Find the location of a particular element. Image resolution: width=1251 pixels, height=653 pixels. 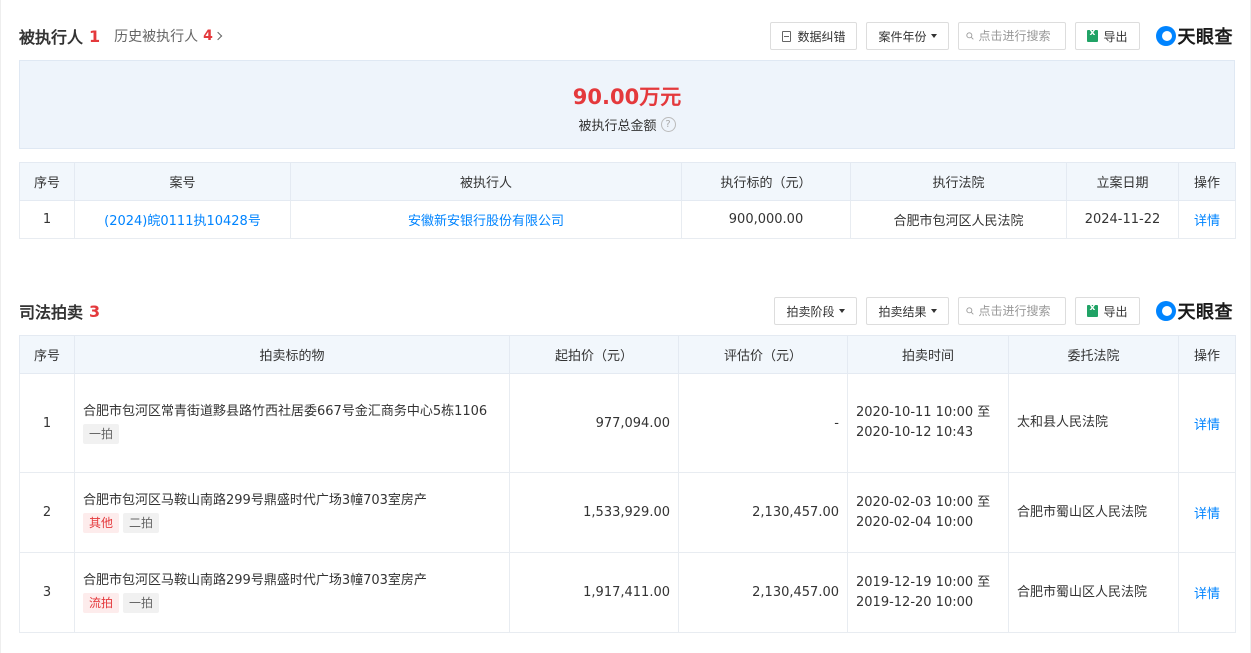

help-icon: ? is located at coordinates (668, 124).